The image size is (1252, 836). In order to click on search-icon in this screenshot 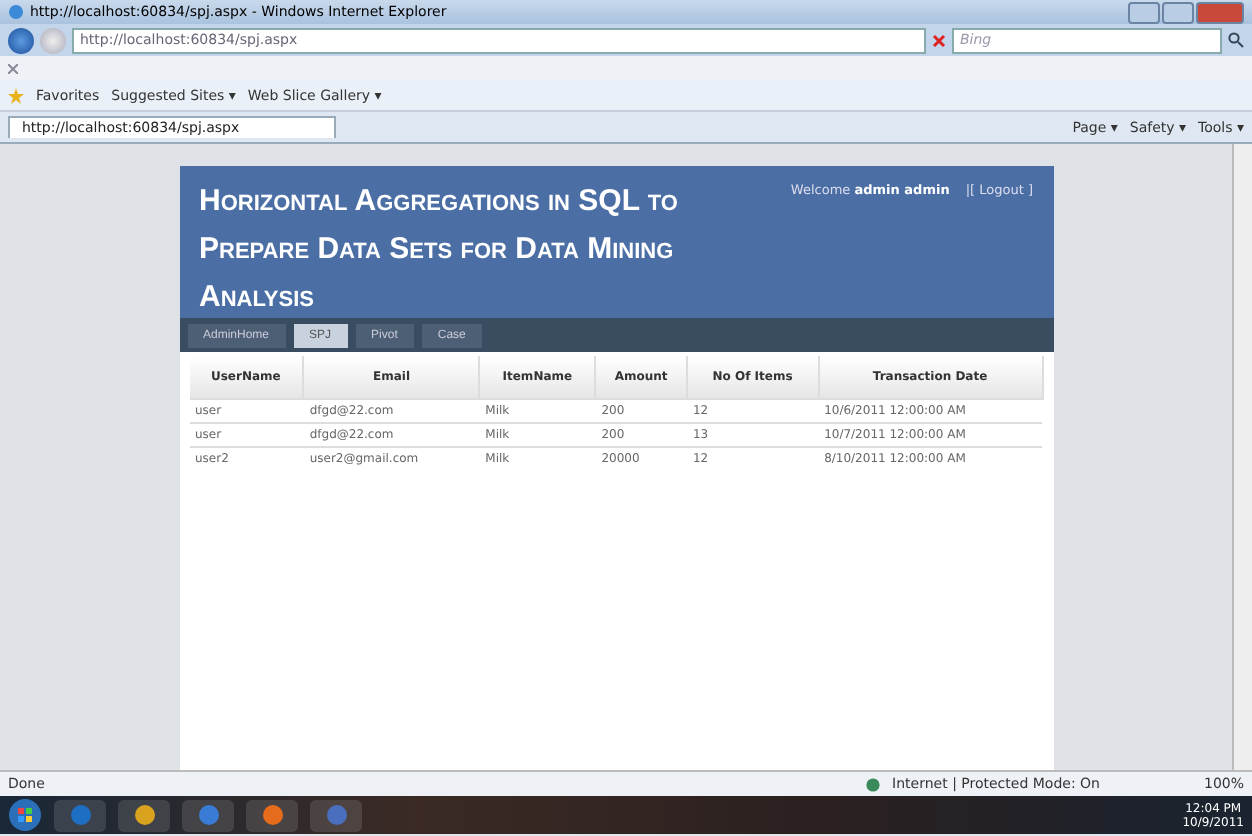, I will do `click(1236, 40)`.